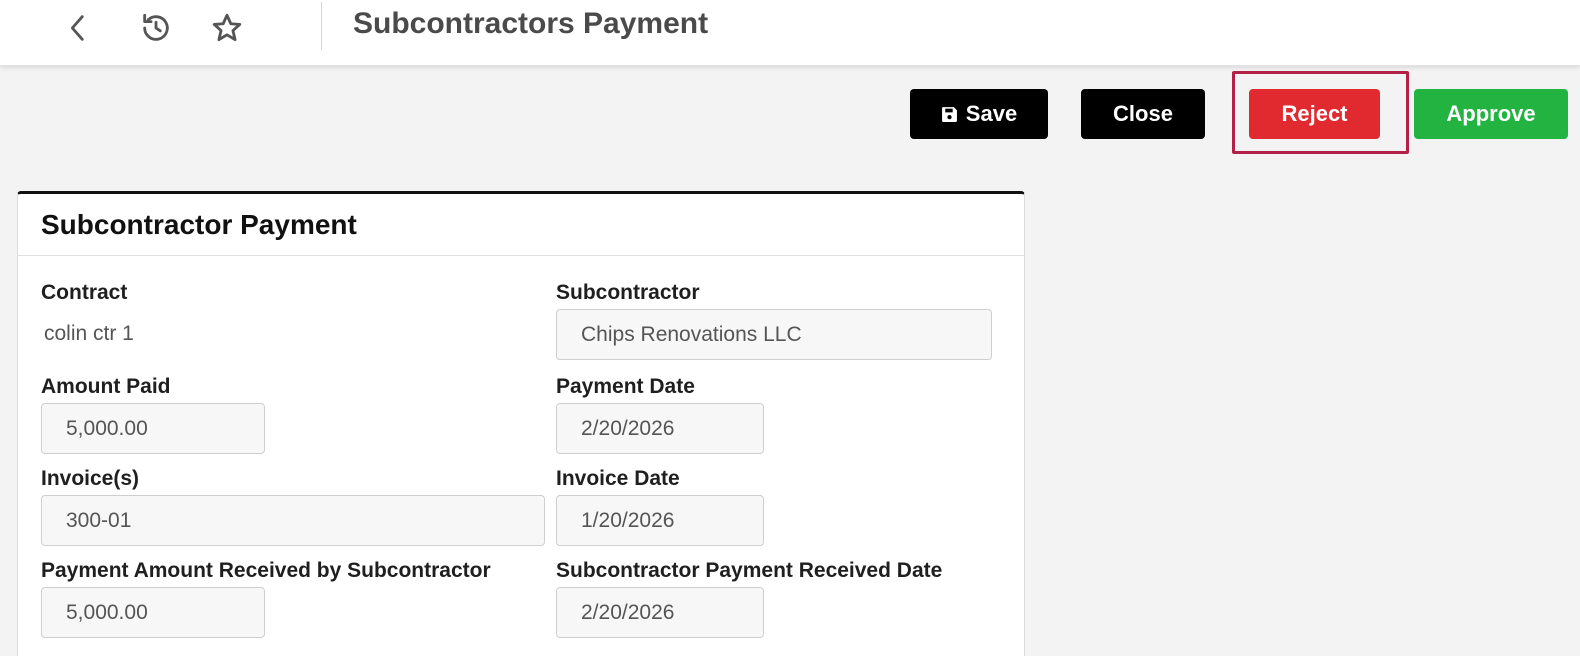 This screenshot has height=656, width=1580. Describe the element at coordinates (531, 23) in the screenshot. I see `page-title: Subcontractors Payment` at that location.